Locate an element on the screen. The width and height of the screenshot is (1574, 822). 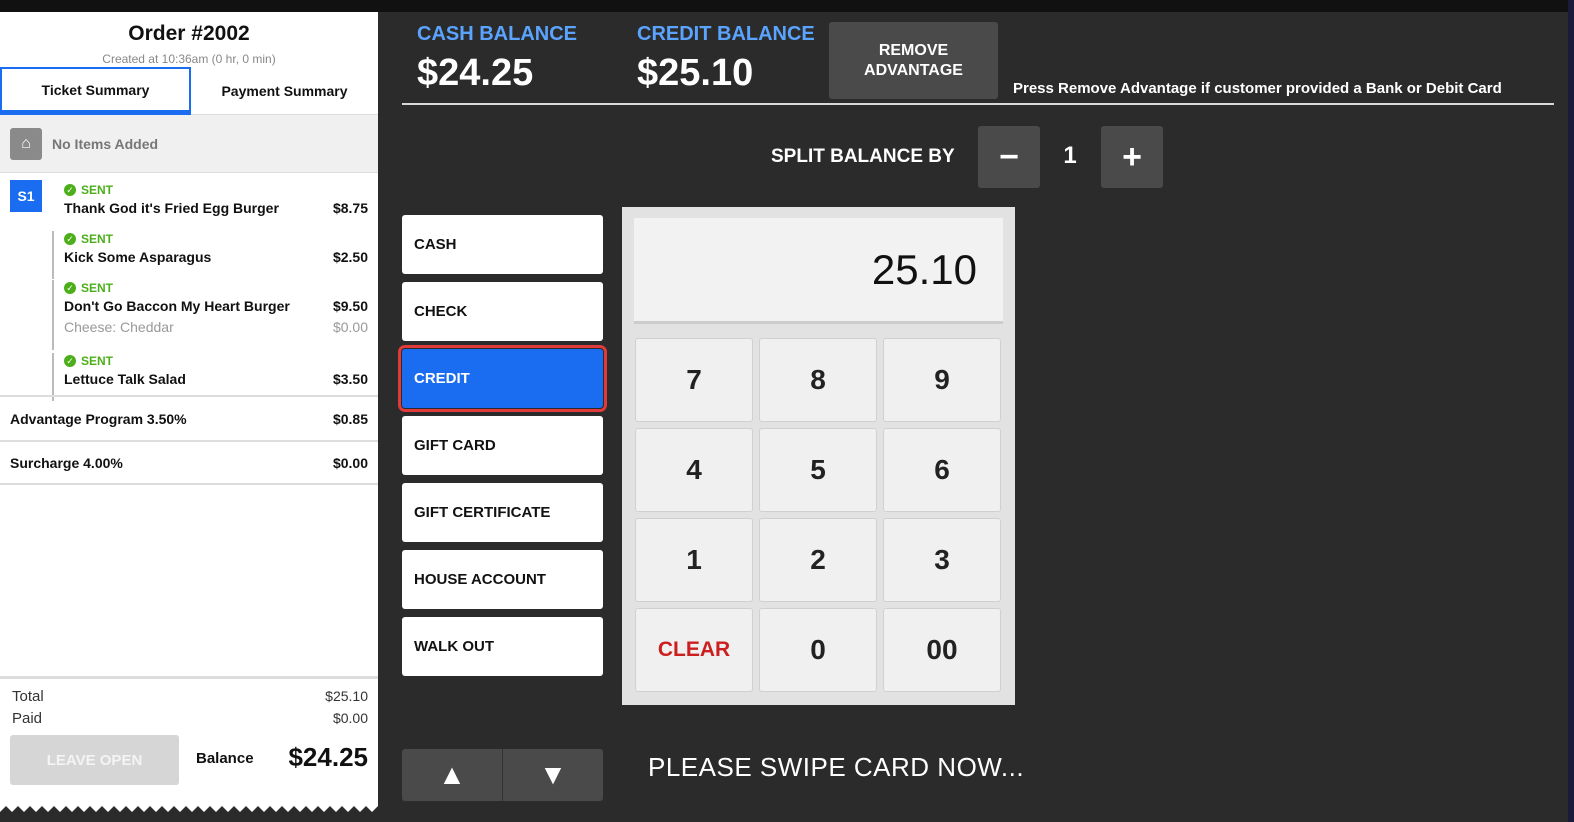
ticket-item: ✓ SENT Lettuce Talk Salad $3.50 is located at coordinates (210, 377).